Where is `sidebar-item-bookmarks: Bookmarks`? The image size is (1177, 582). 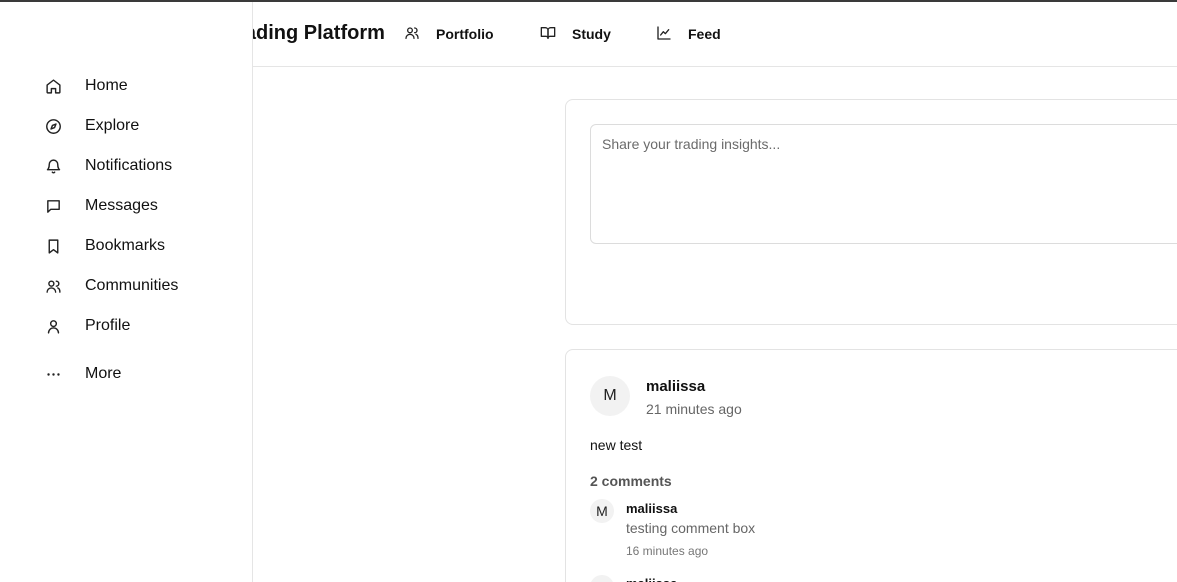
sidebar-item-bookmarks: Bookmarks is located at coordinates (104, 246).